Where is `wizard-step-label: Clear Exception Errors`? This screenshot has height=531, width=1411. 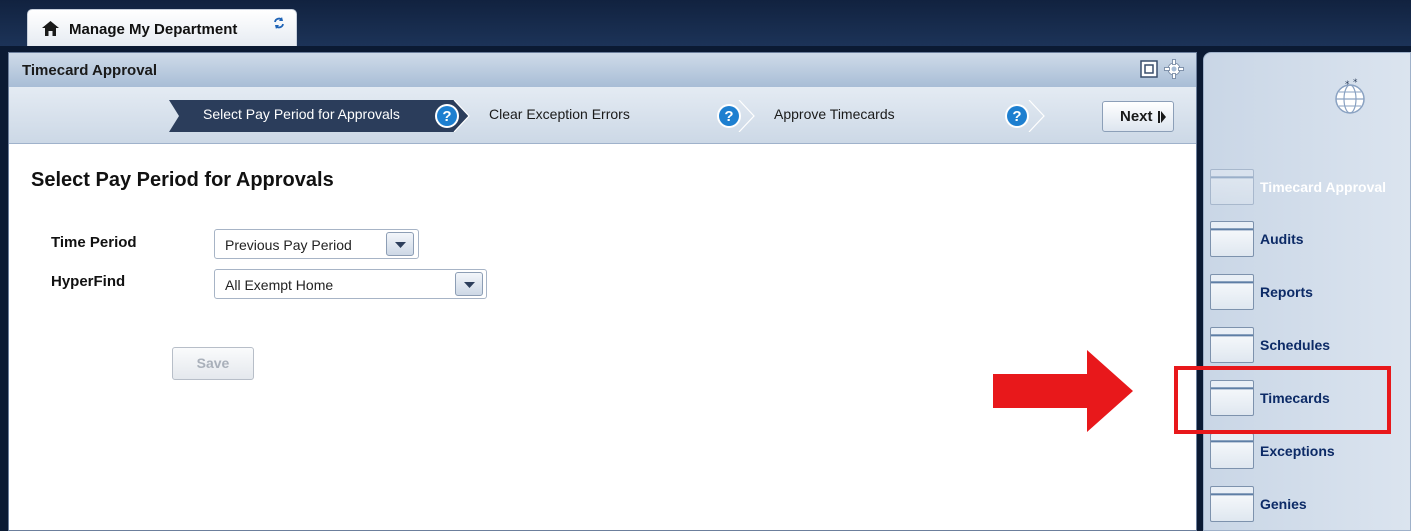
wizard-step-label: Clear Exception Errors is located at coordinates (559, 114).